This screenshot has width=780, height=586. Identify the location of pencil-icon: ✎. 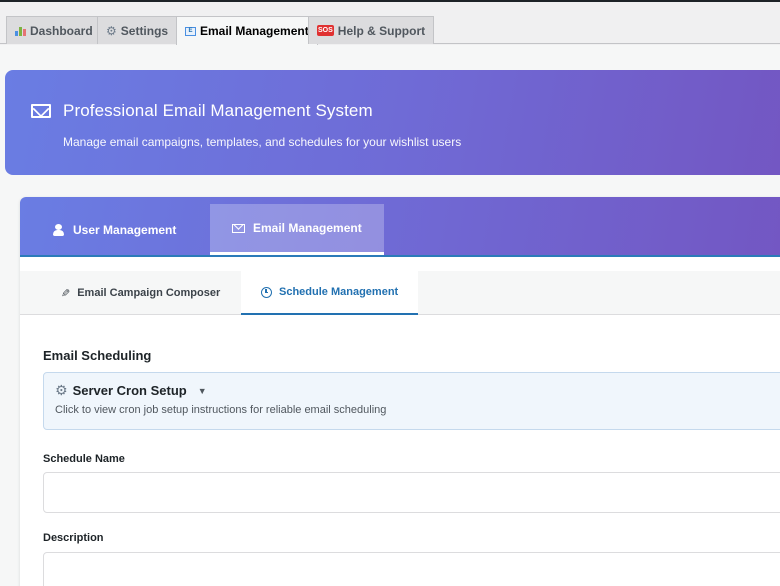
(66, 293).